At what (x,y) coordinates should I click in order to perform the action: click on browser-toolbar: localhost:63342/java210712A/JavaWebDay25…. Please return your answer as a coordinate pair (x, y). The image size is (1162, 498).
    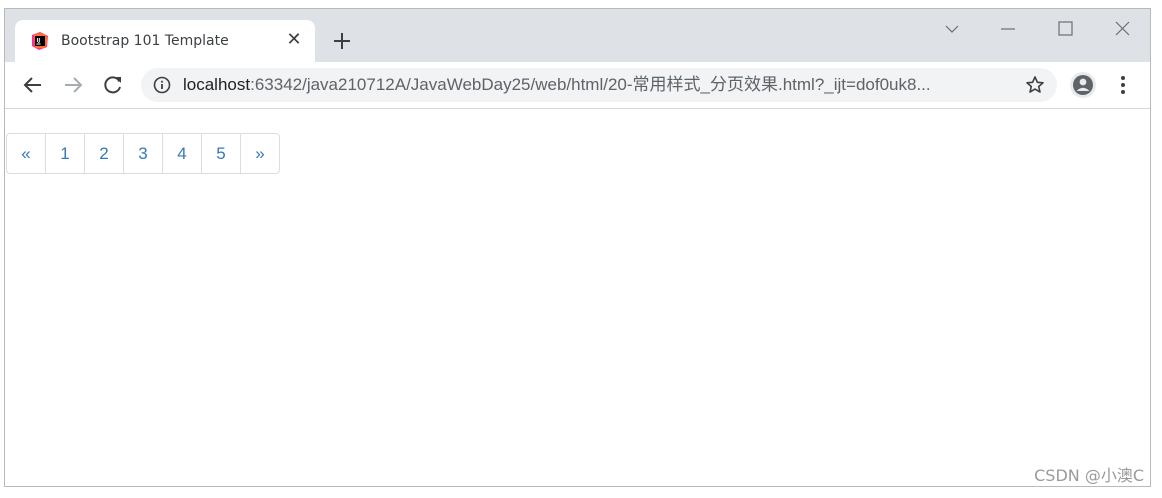
    Looking at the image, I should click on (577, 85).